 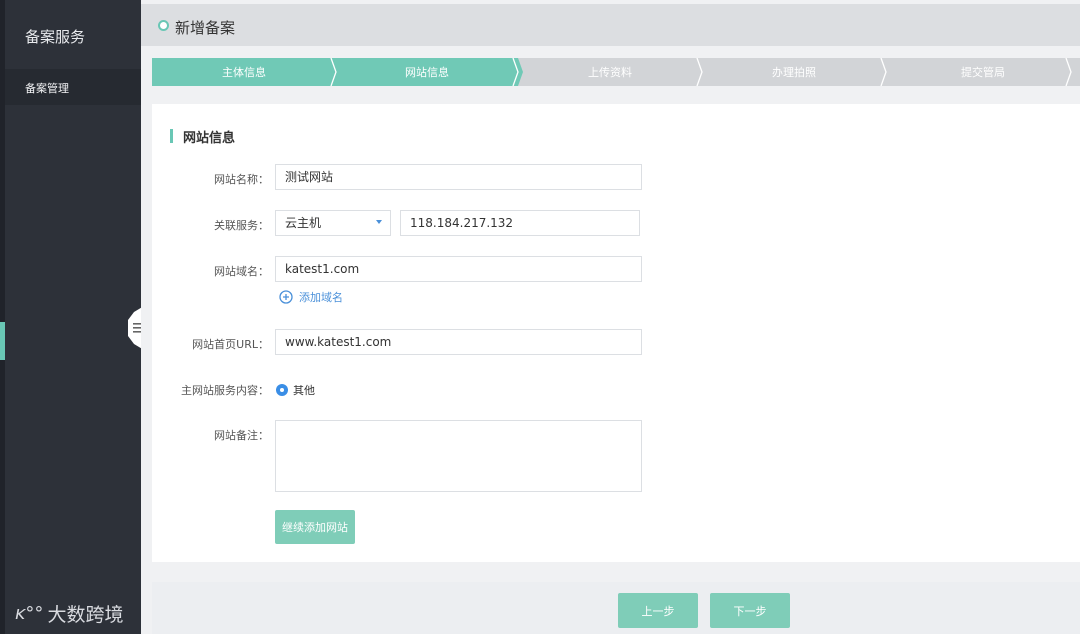 I want to click on site-name-label: 网站名称：, so click(x=241, y=179).